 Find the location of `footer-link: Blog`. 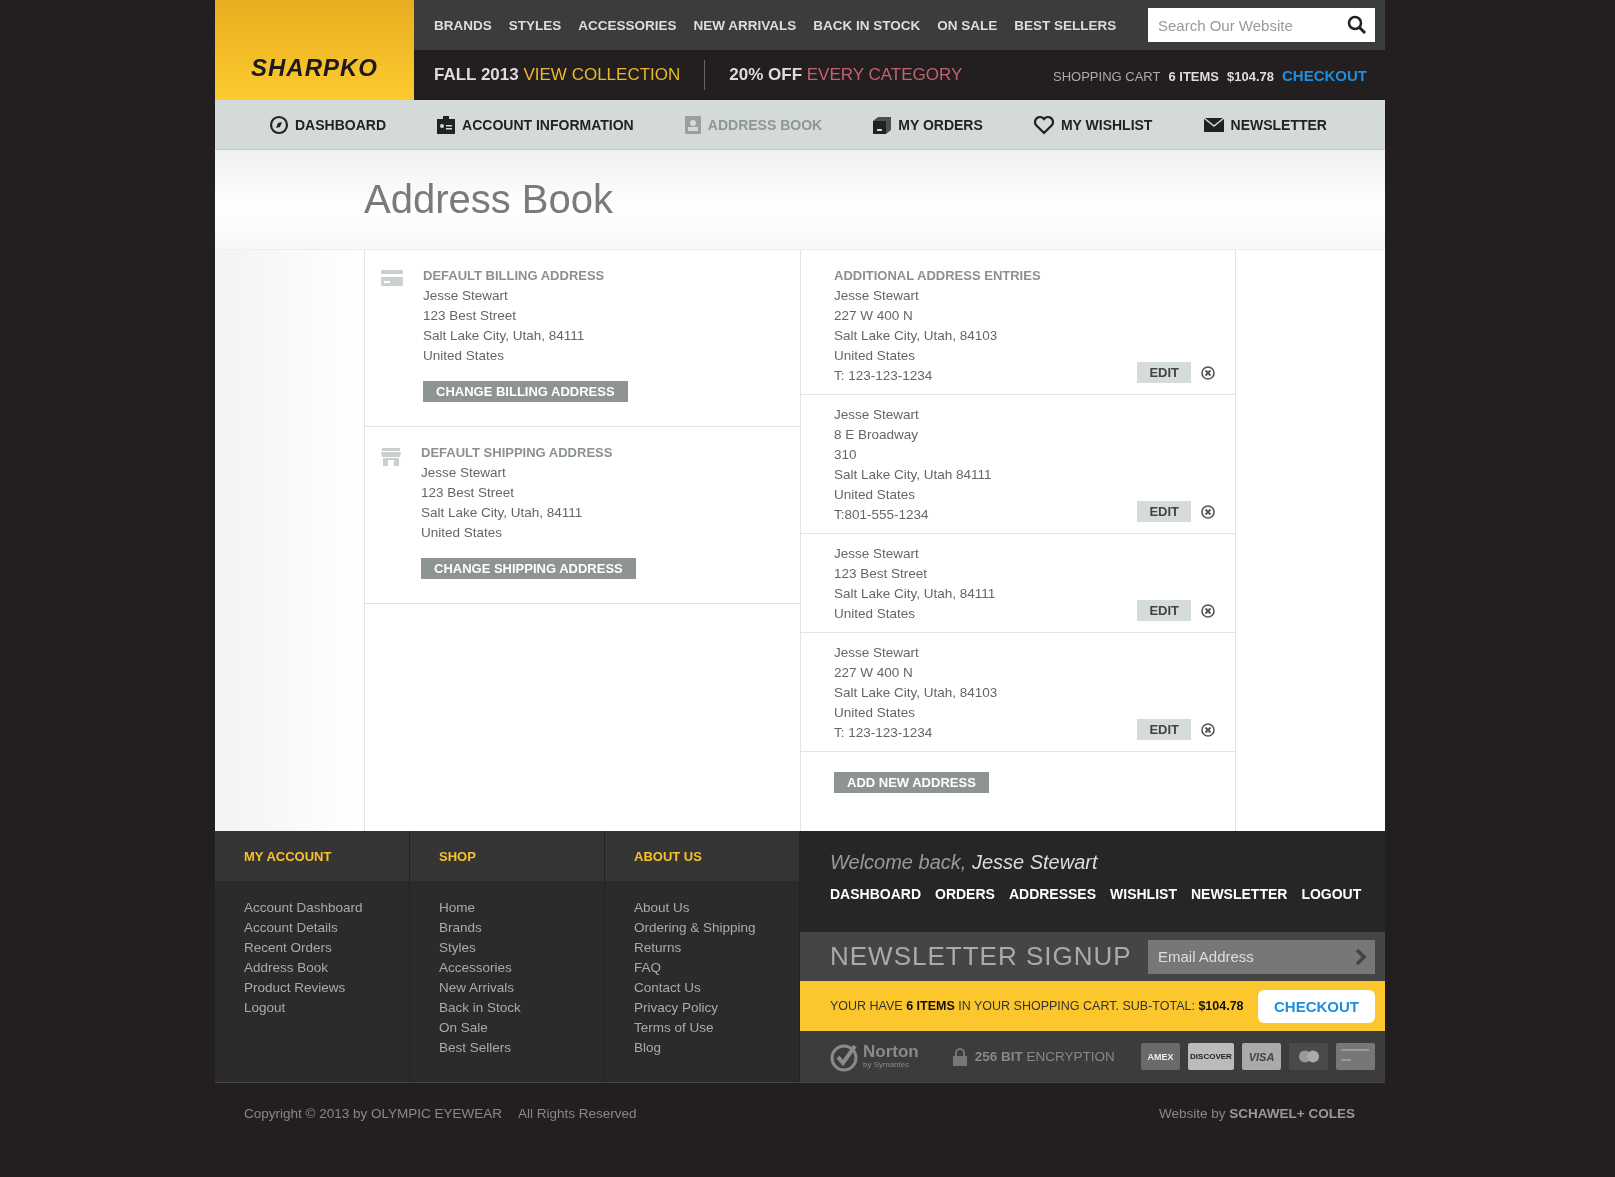

footer-link: Blog is located at coordinates (716, 1048).